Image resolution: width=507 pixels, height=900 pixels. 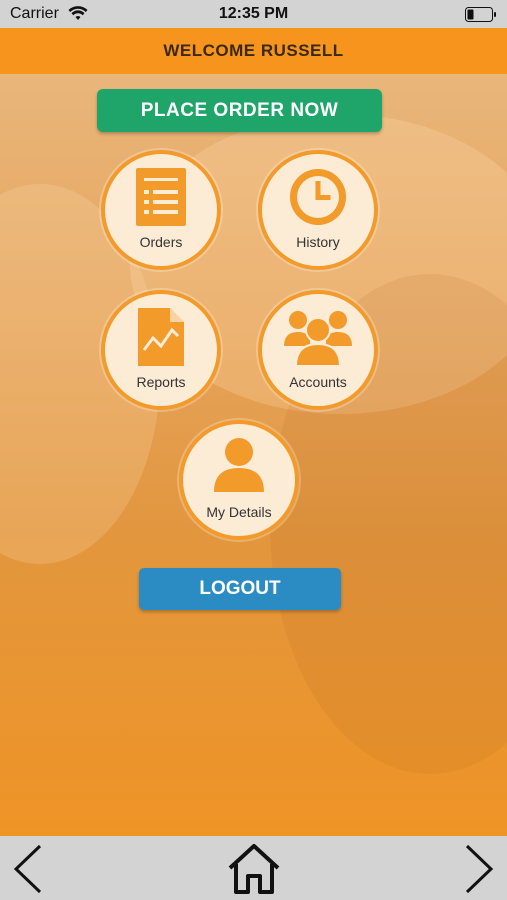 I want to click on history-tile: History, so click(x=318, y=210).